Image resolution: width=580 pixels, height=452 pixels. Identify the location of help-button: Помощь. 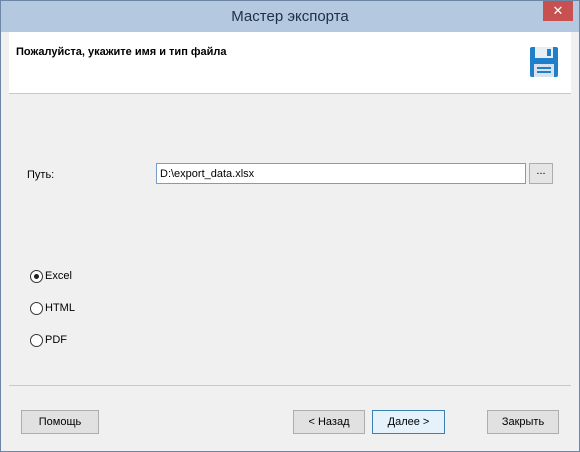
(60, 422).